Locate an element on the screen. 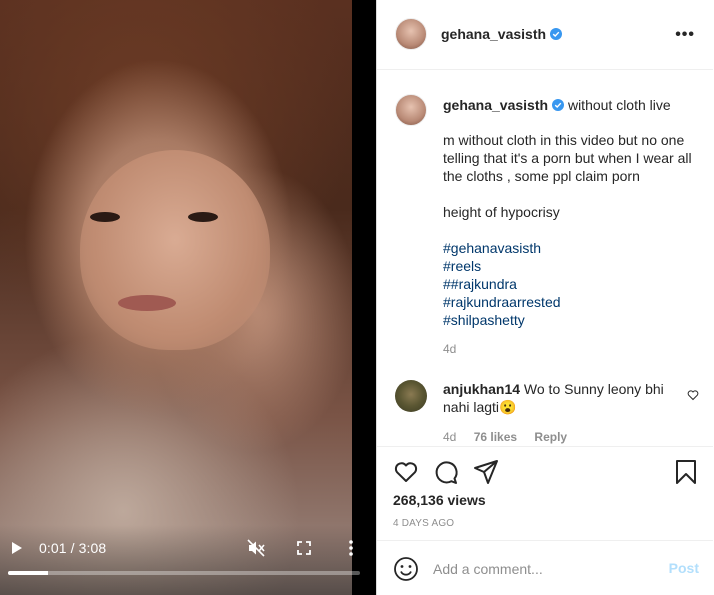 This screenshot has height=595, width=714. post-button: Post is located at coordinates (684, 568).